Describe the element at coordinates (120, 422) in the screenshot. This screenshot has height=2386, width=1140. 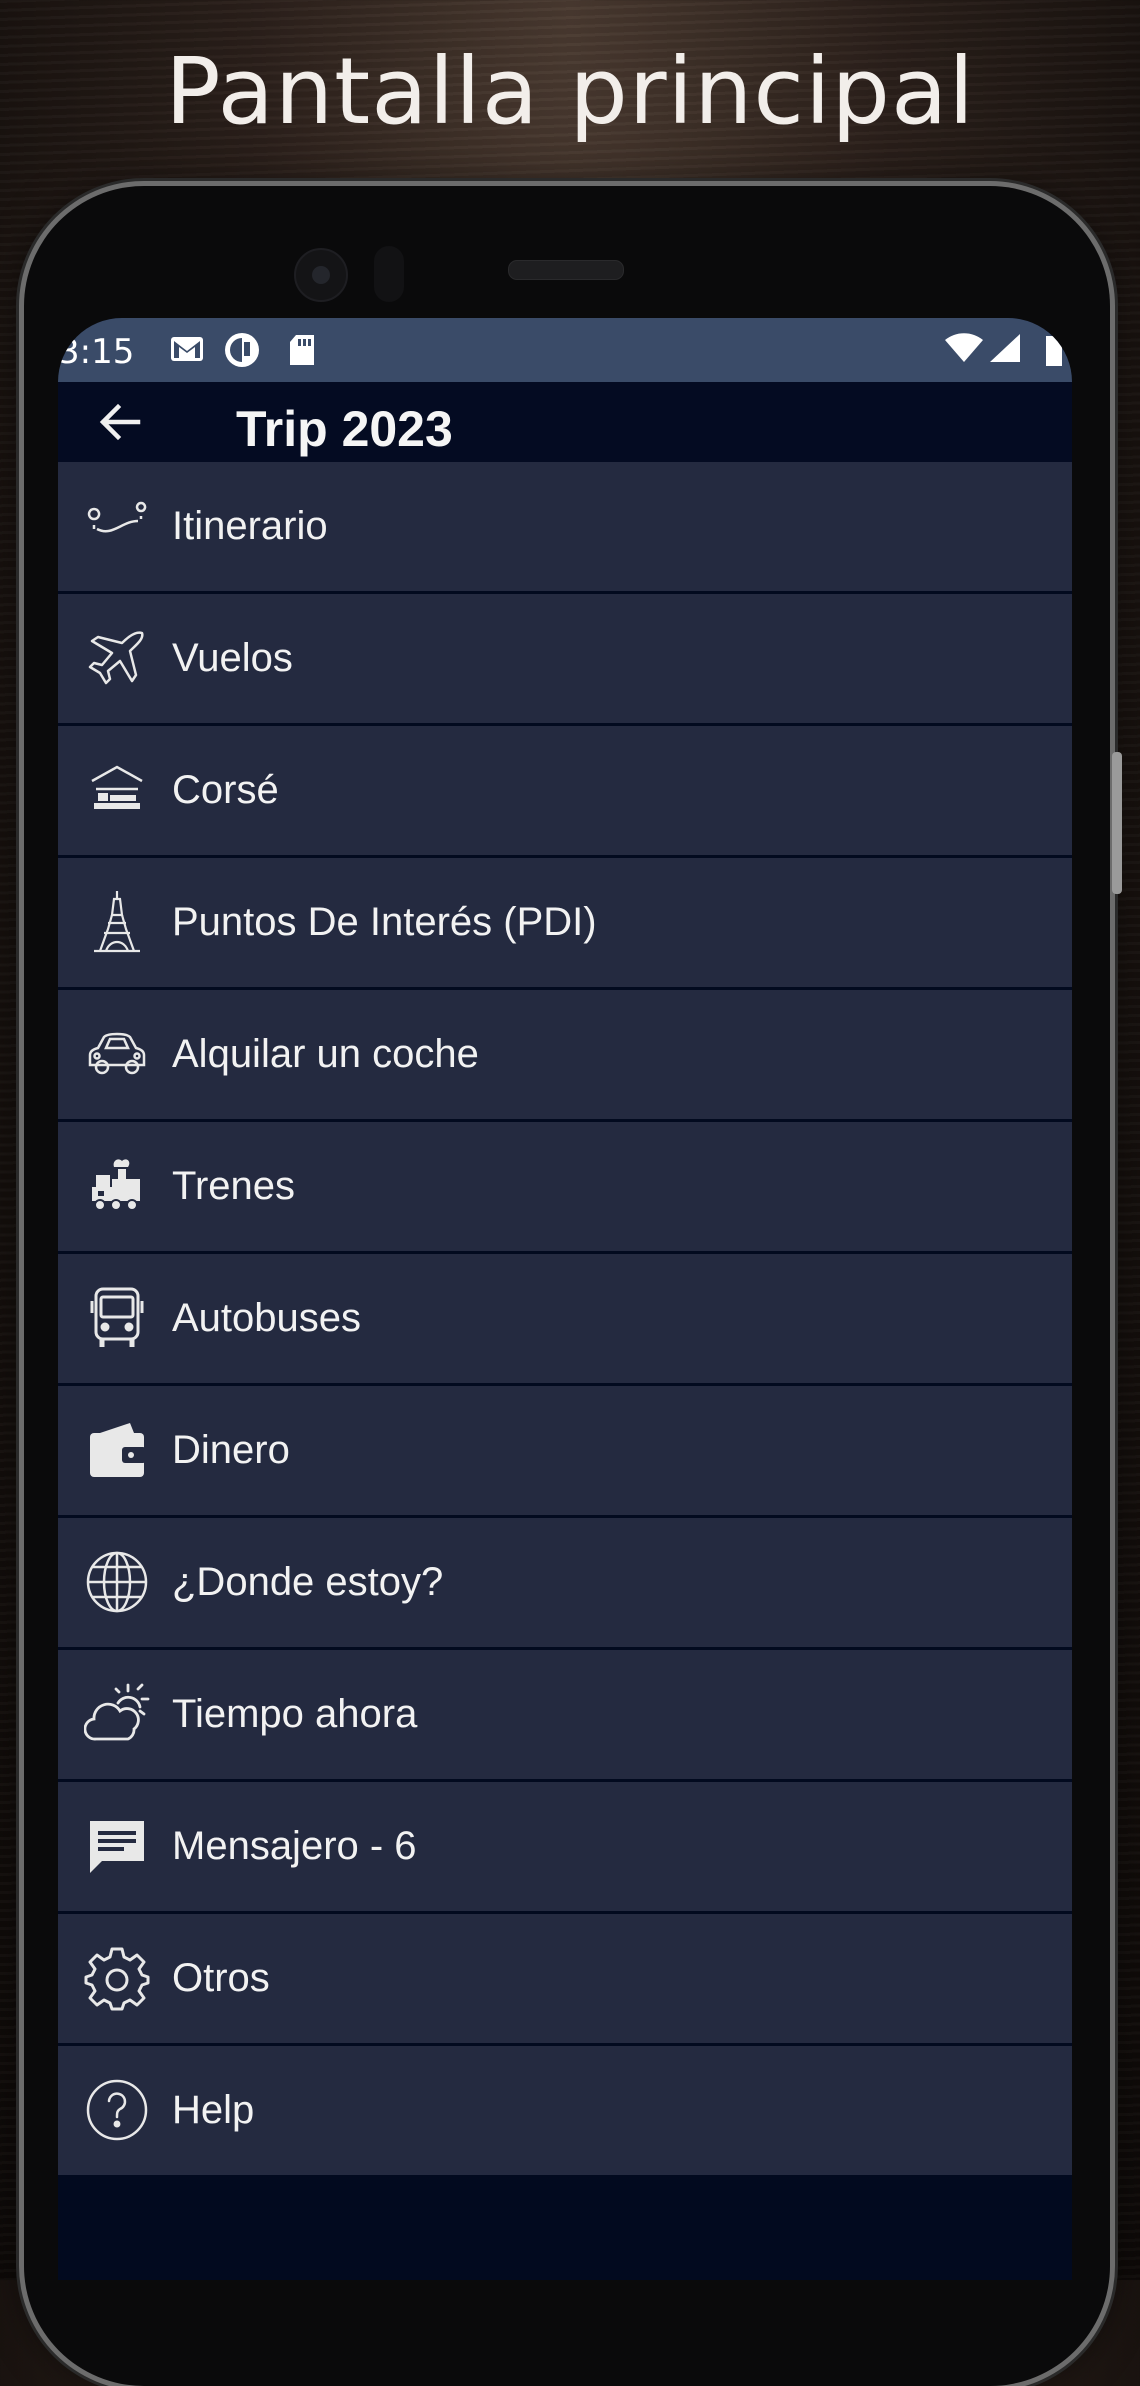
I see `arrow-left-icon` at that location.